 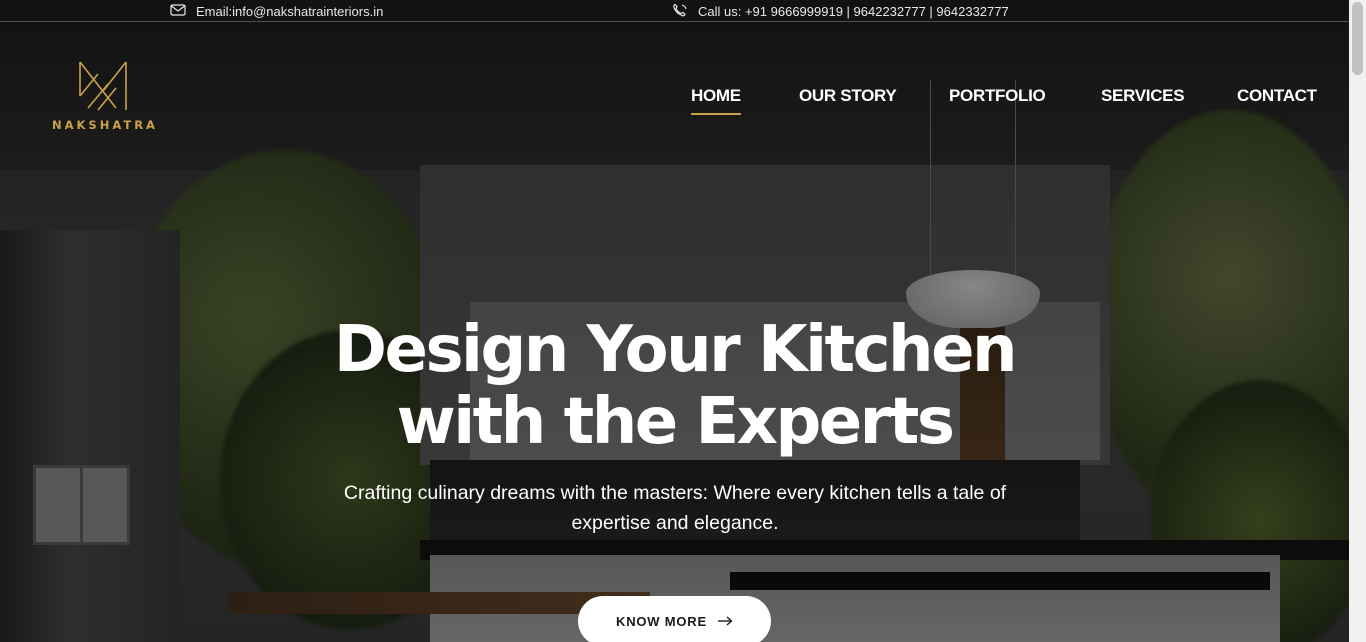 What do you see at coordinates (1357, 321) in the screenshot?
I see `page-scrollbar` at bounding box center [1357, 321].